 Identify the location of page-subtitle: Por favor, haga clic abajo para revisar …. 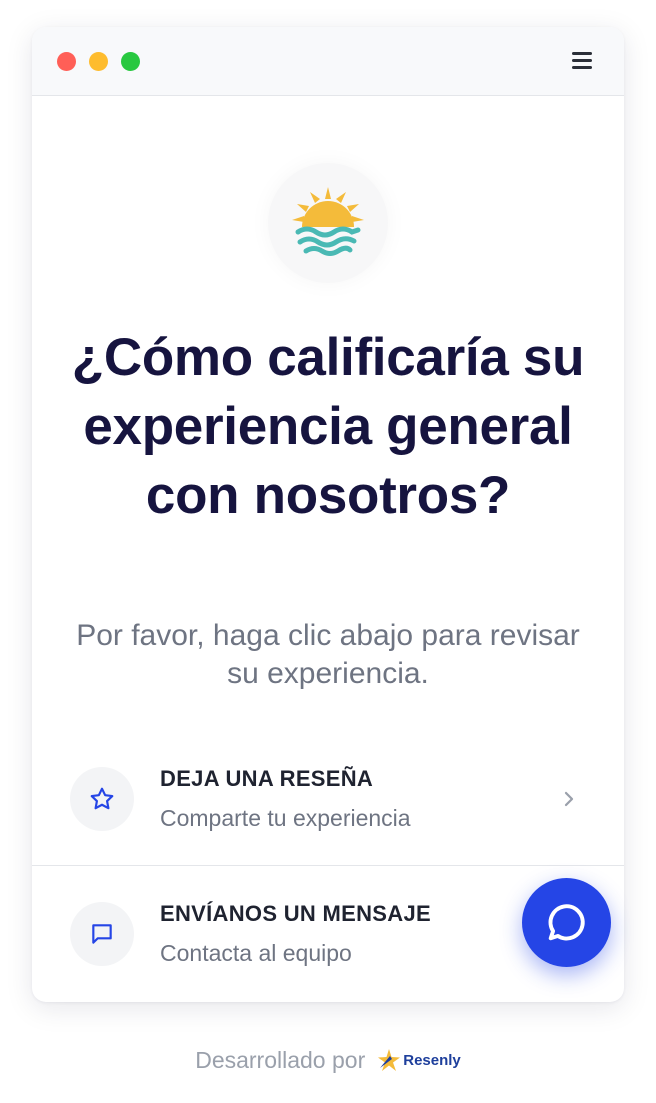
(328, 654).